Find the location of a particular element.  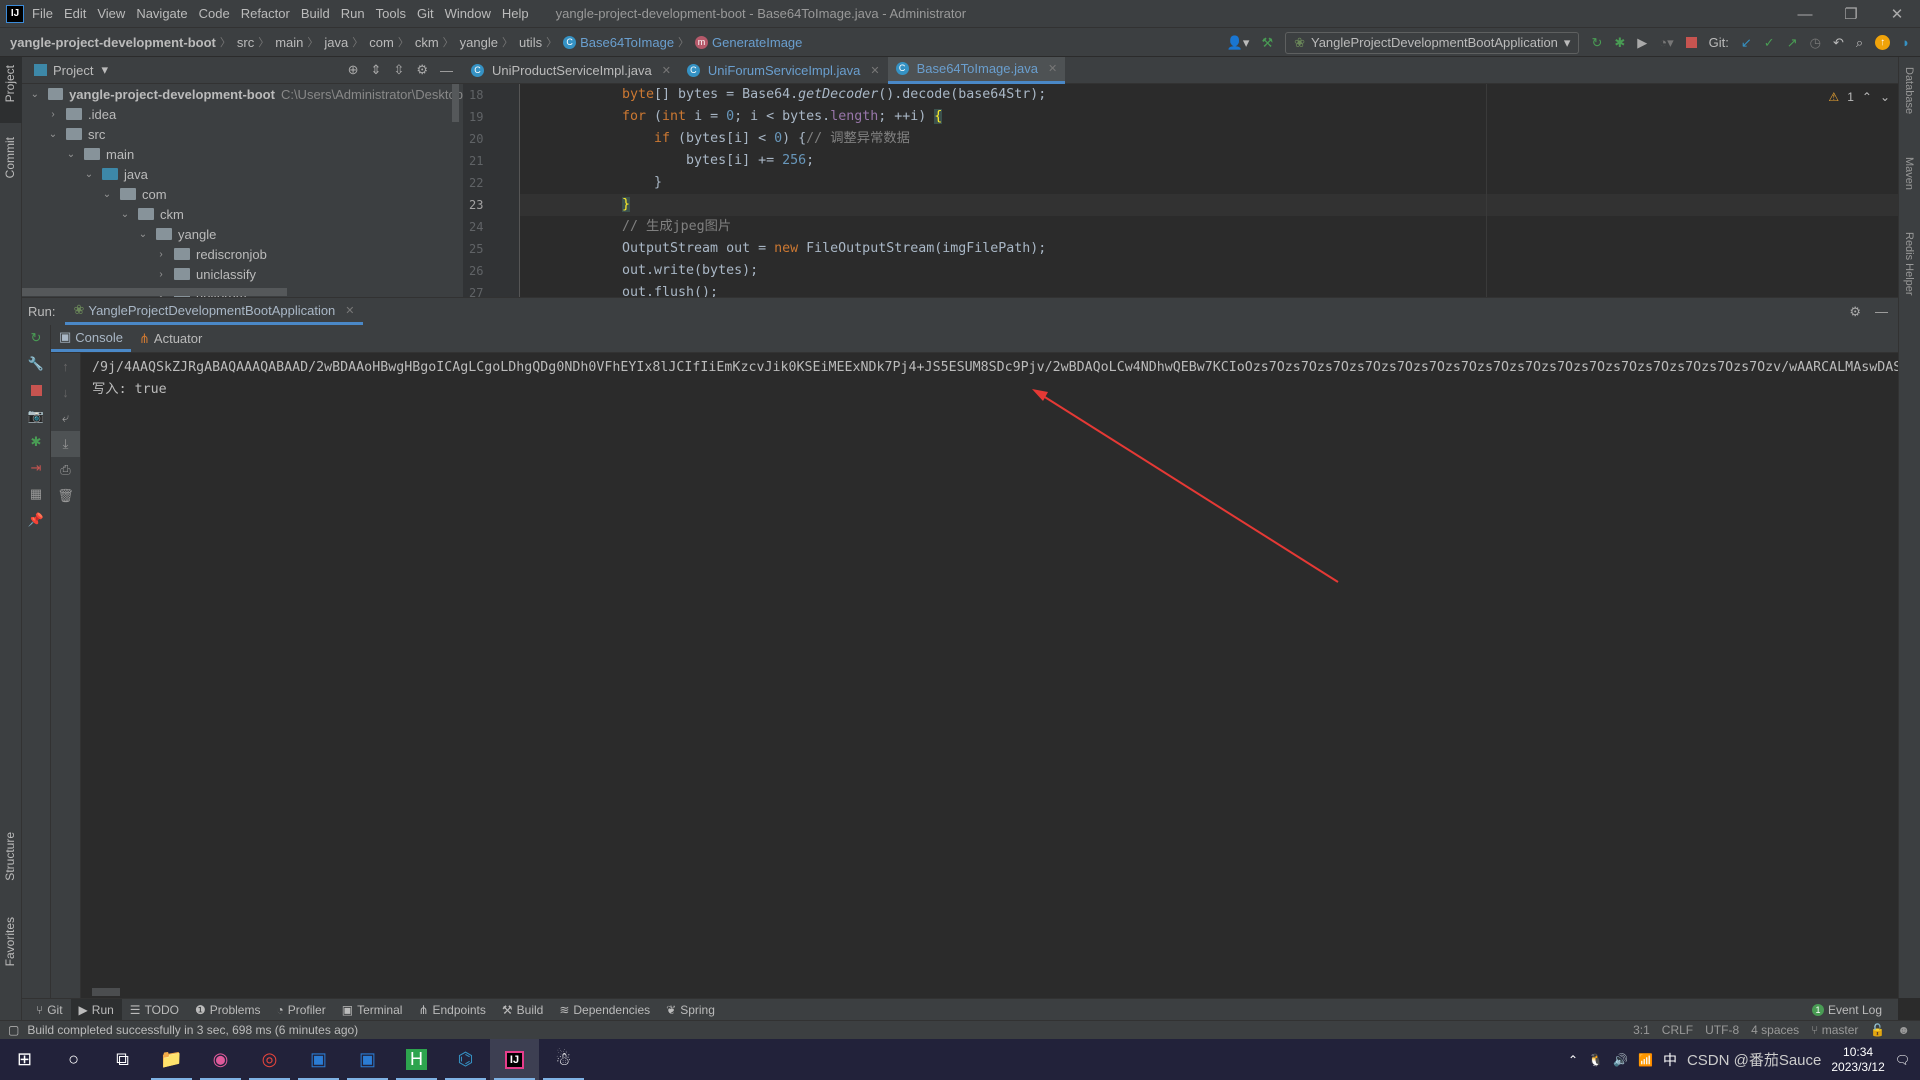

breadcrumb-yangle: yangle is located at coordinates (479, 42).